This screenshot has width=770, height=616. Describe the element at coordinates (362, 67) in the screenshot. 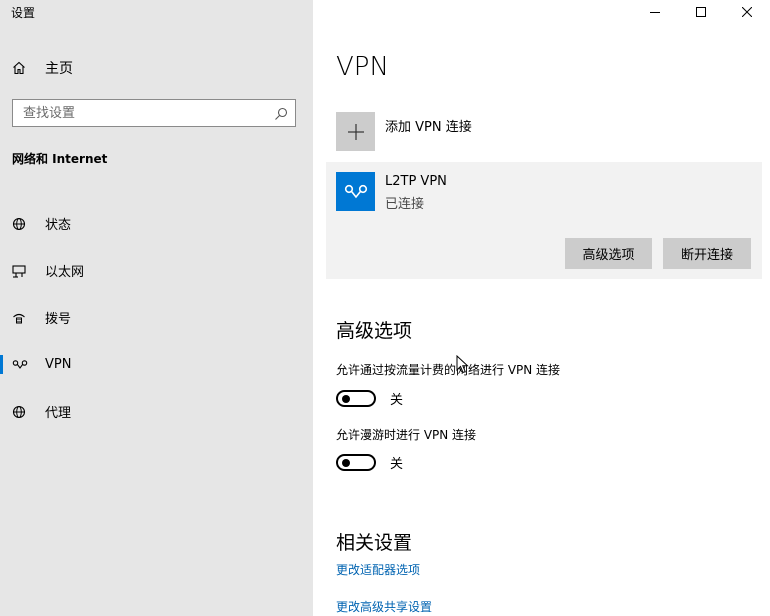

I see `page-title: VPN` at that location.